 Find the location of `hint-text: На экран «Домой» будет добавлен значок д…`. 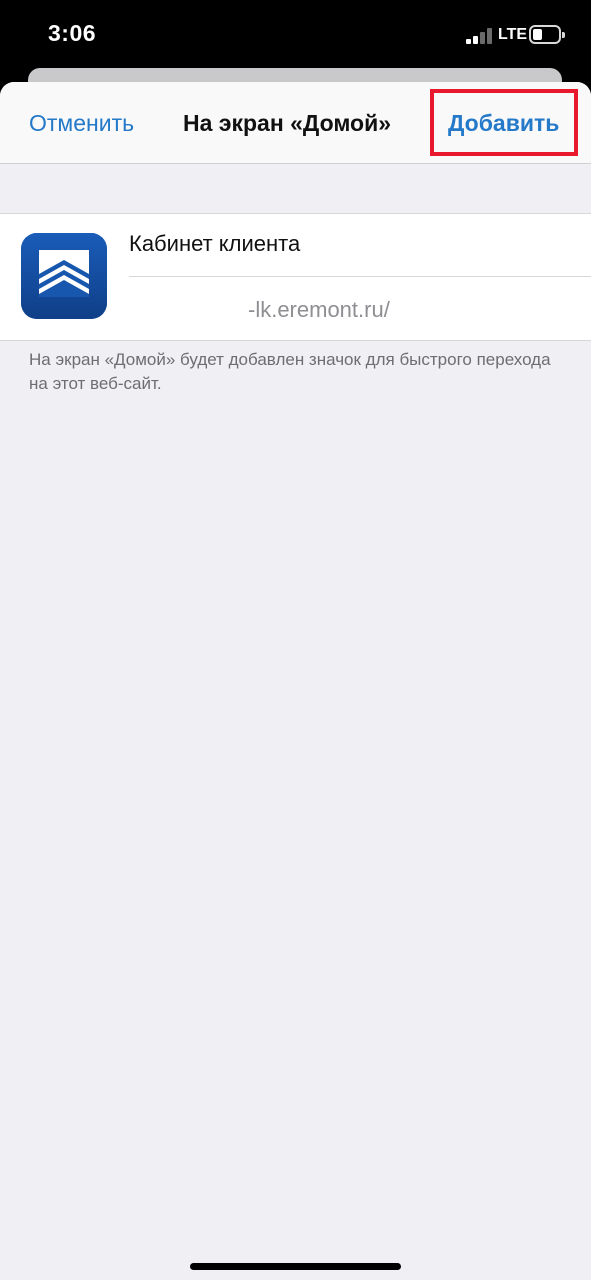

hint-text: На экран «Домой» будет добавлен значок д… is located at coordinates (290, 371).